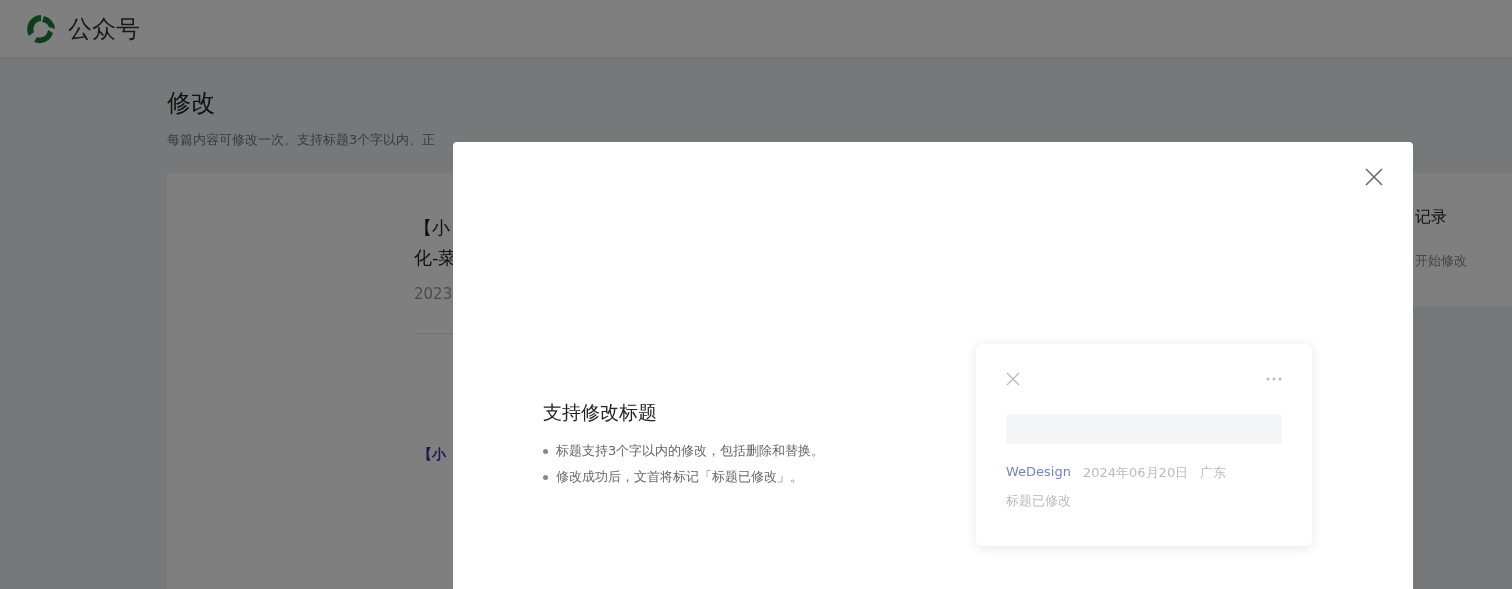 The height and width of the screenshot is (589, 1512). What do you see at coordinates (679, 477) in the screenshot?
I see `bullet-text: 修改成功后，文首将标记「标题已修改」。` at bounding box center [679, 477].